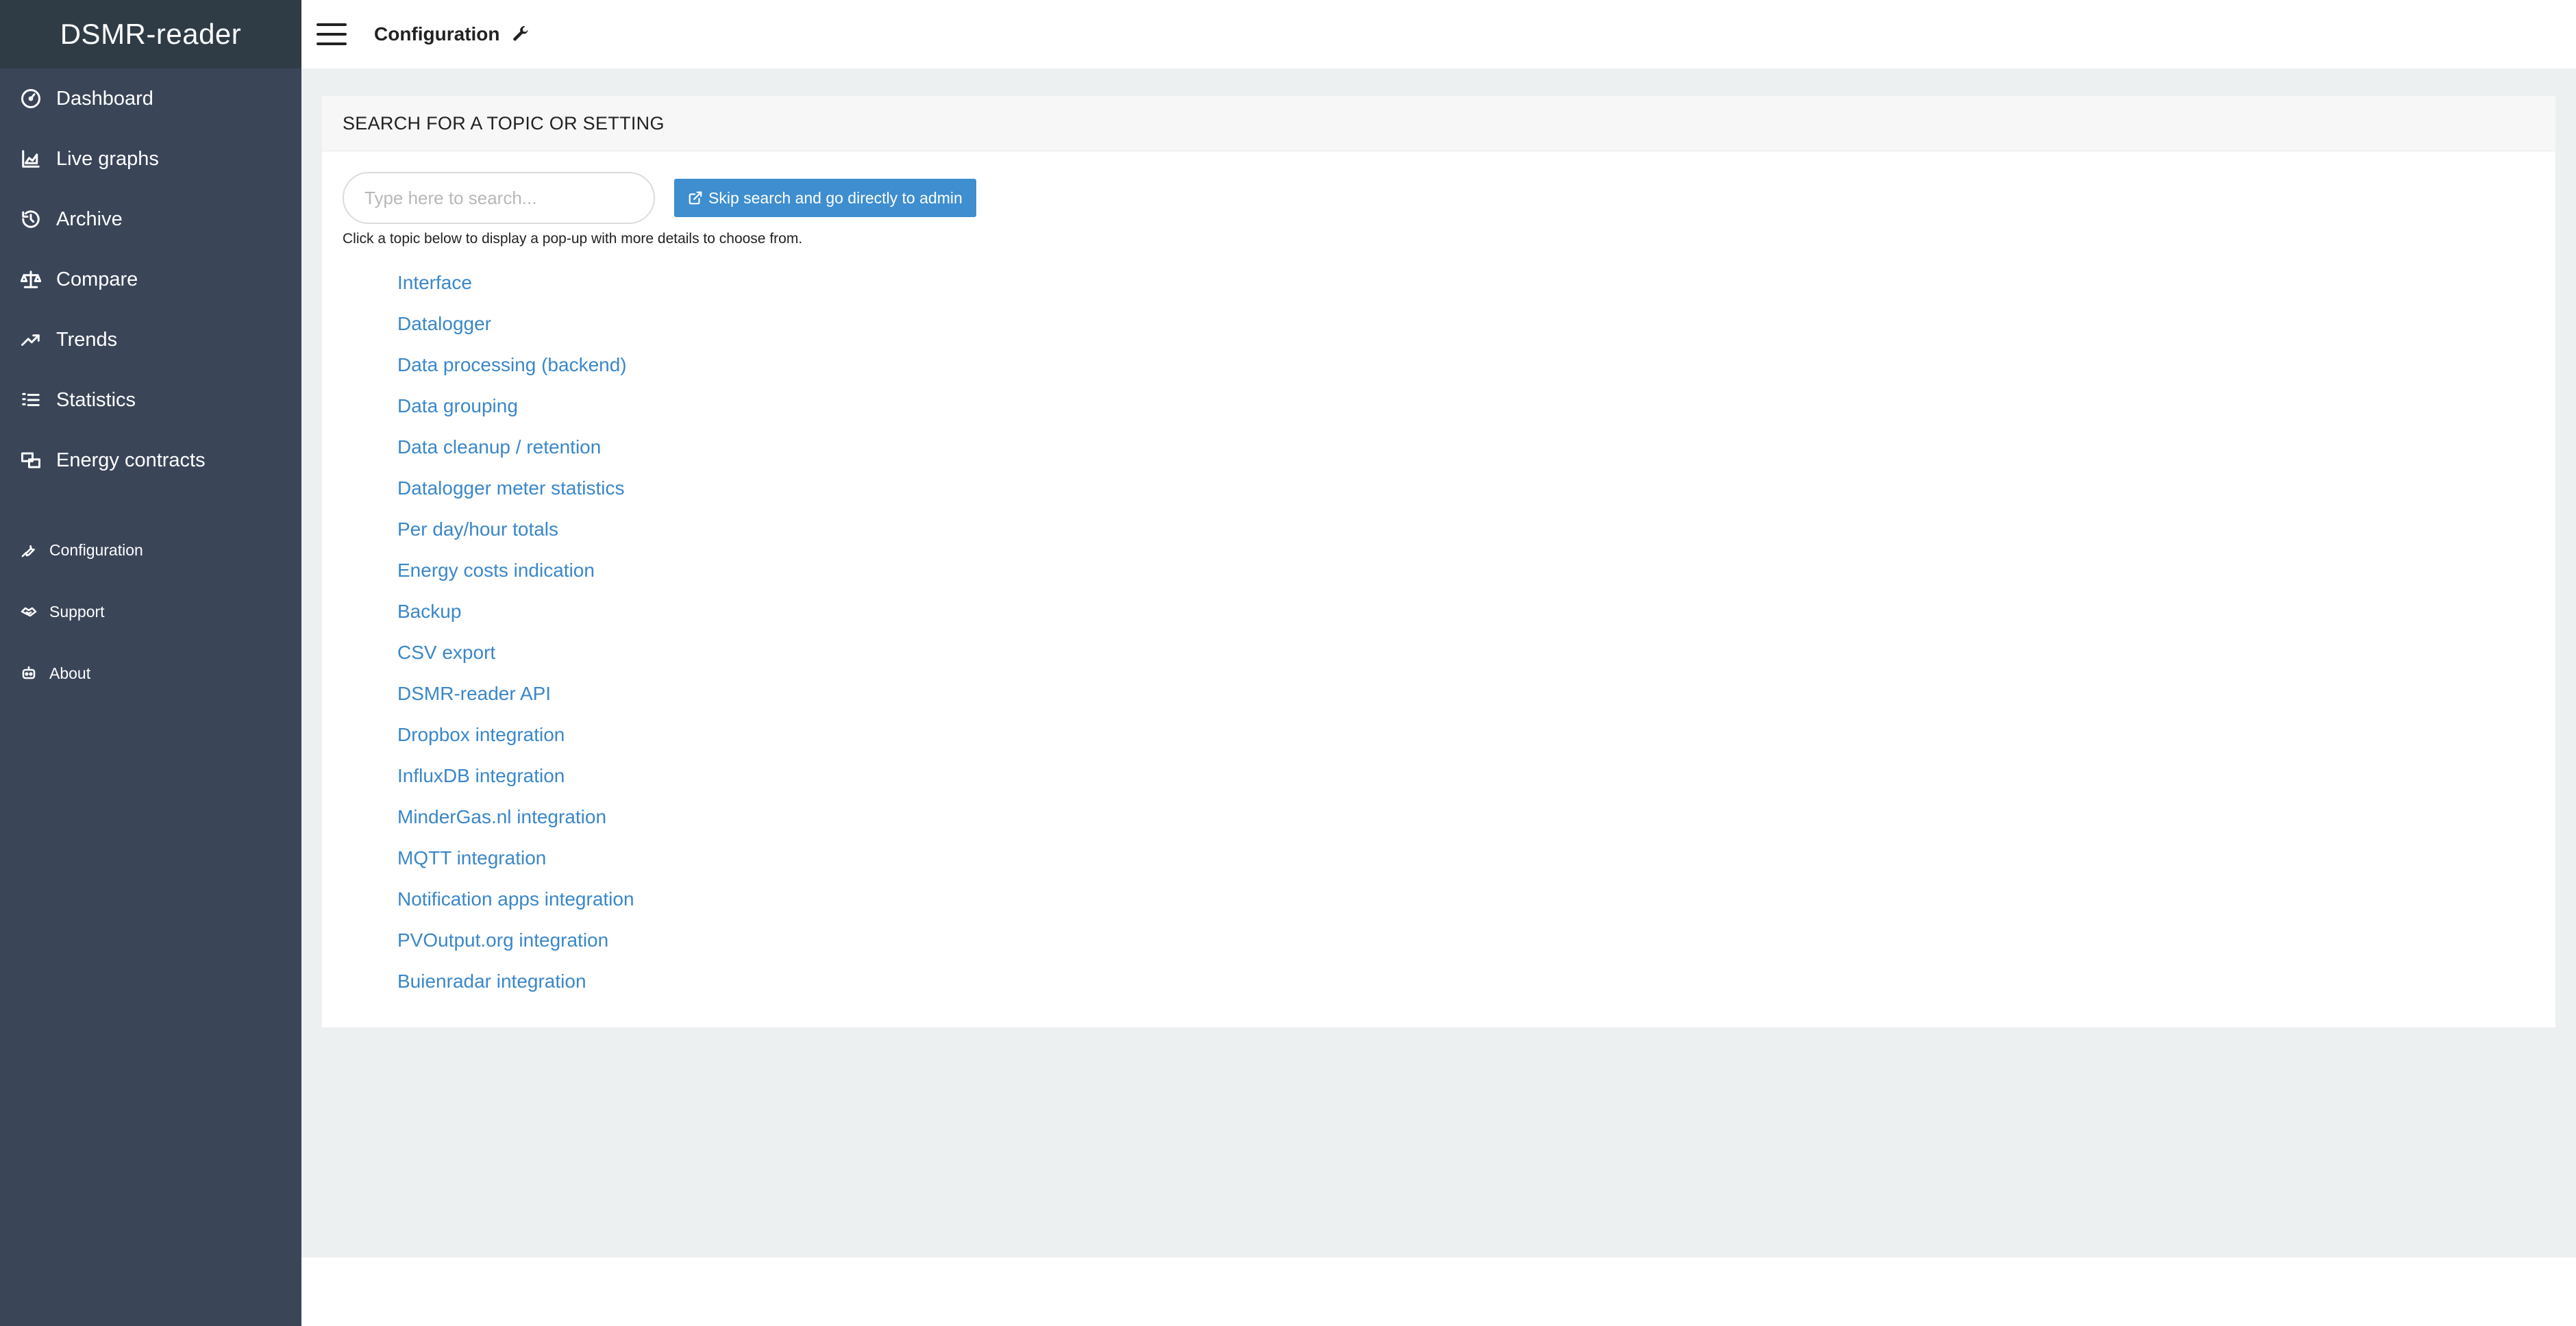 Image resolution: width=2576 pixels, height=1326 pixels. I want to click on trend-up-icon, so click(31, 339).